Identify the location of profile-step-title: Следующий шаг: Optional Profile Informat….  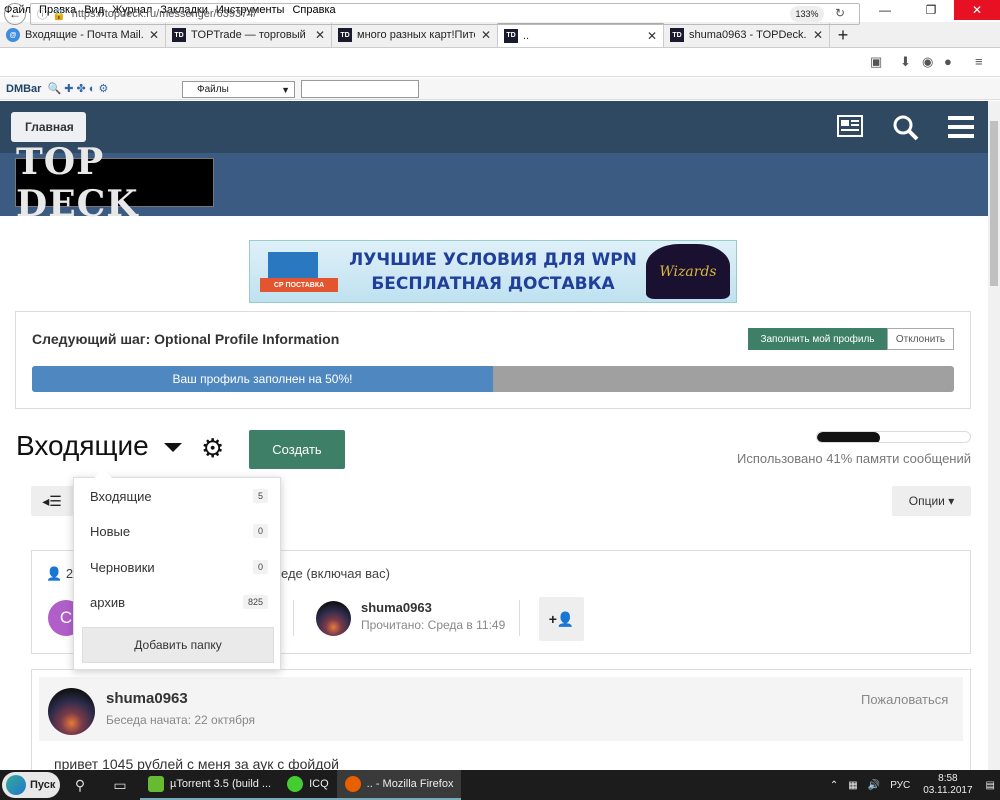
(186, 339).